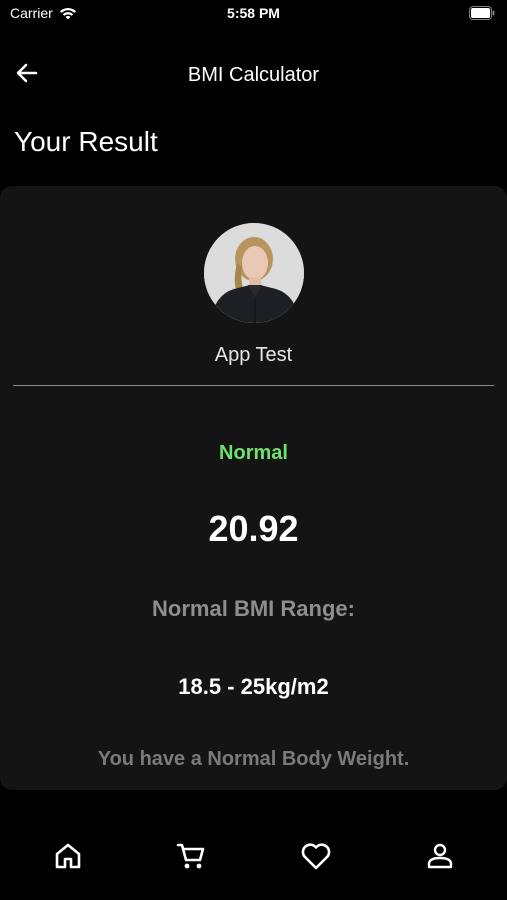  I want to click on bmi-value: 20.92, so click(253, 528).